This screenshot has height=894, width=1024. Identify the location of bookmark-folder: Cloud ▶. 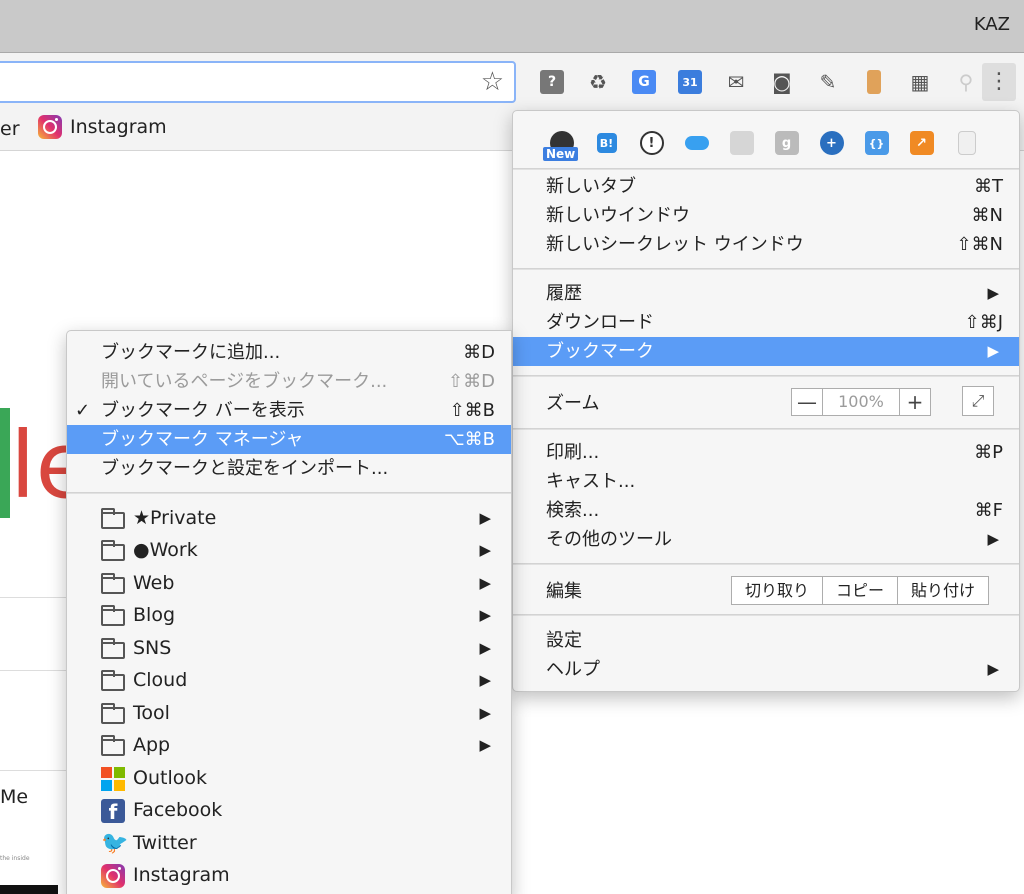
(289, 680).